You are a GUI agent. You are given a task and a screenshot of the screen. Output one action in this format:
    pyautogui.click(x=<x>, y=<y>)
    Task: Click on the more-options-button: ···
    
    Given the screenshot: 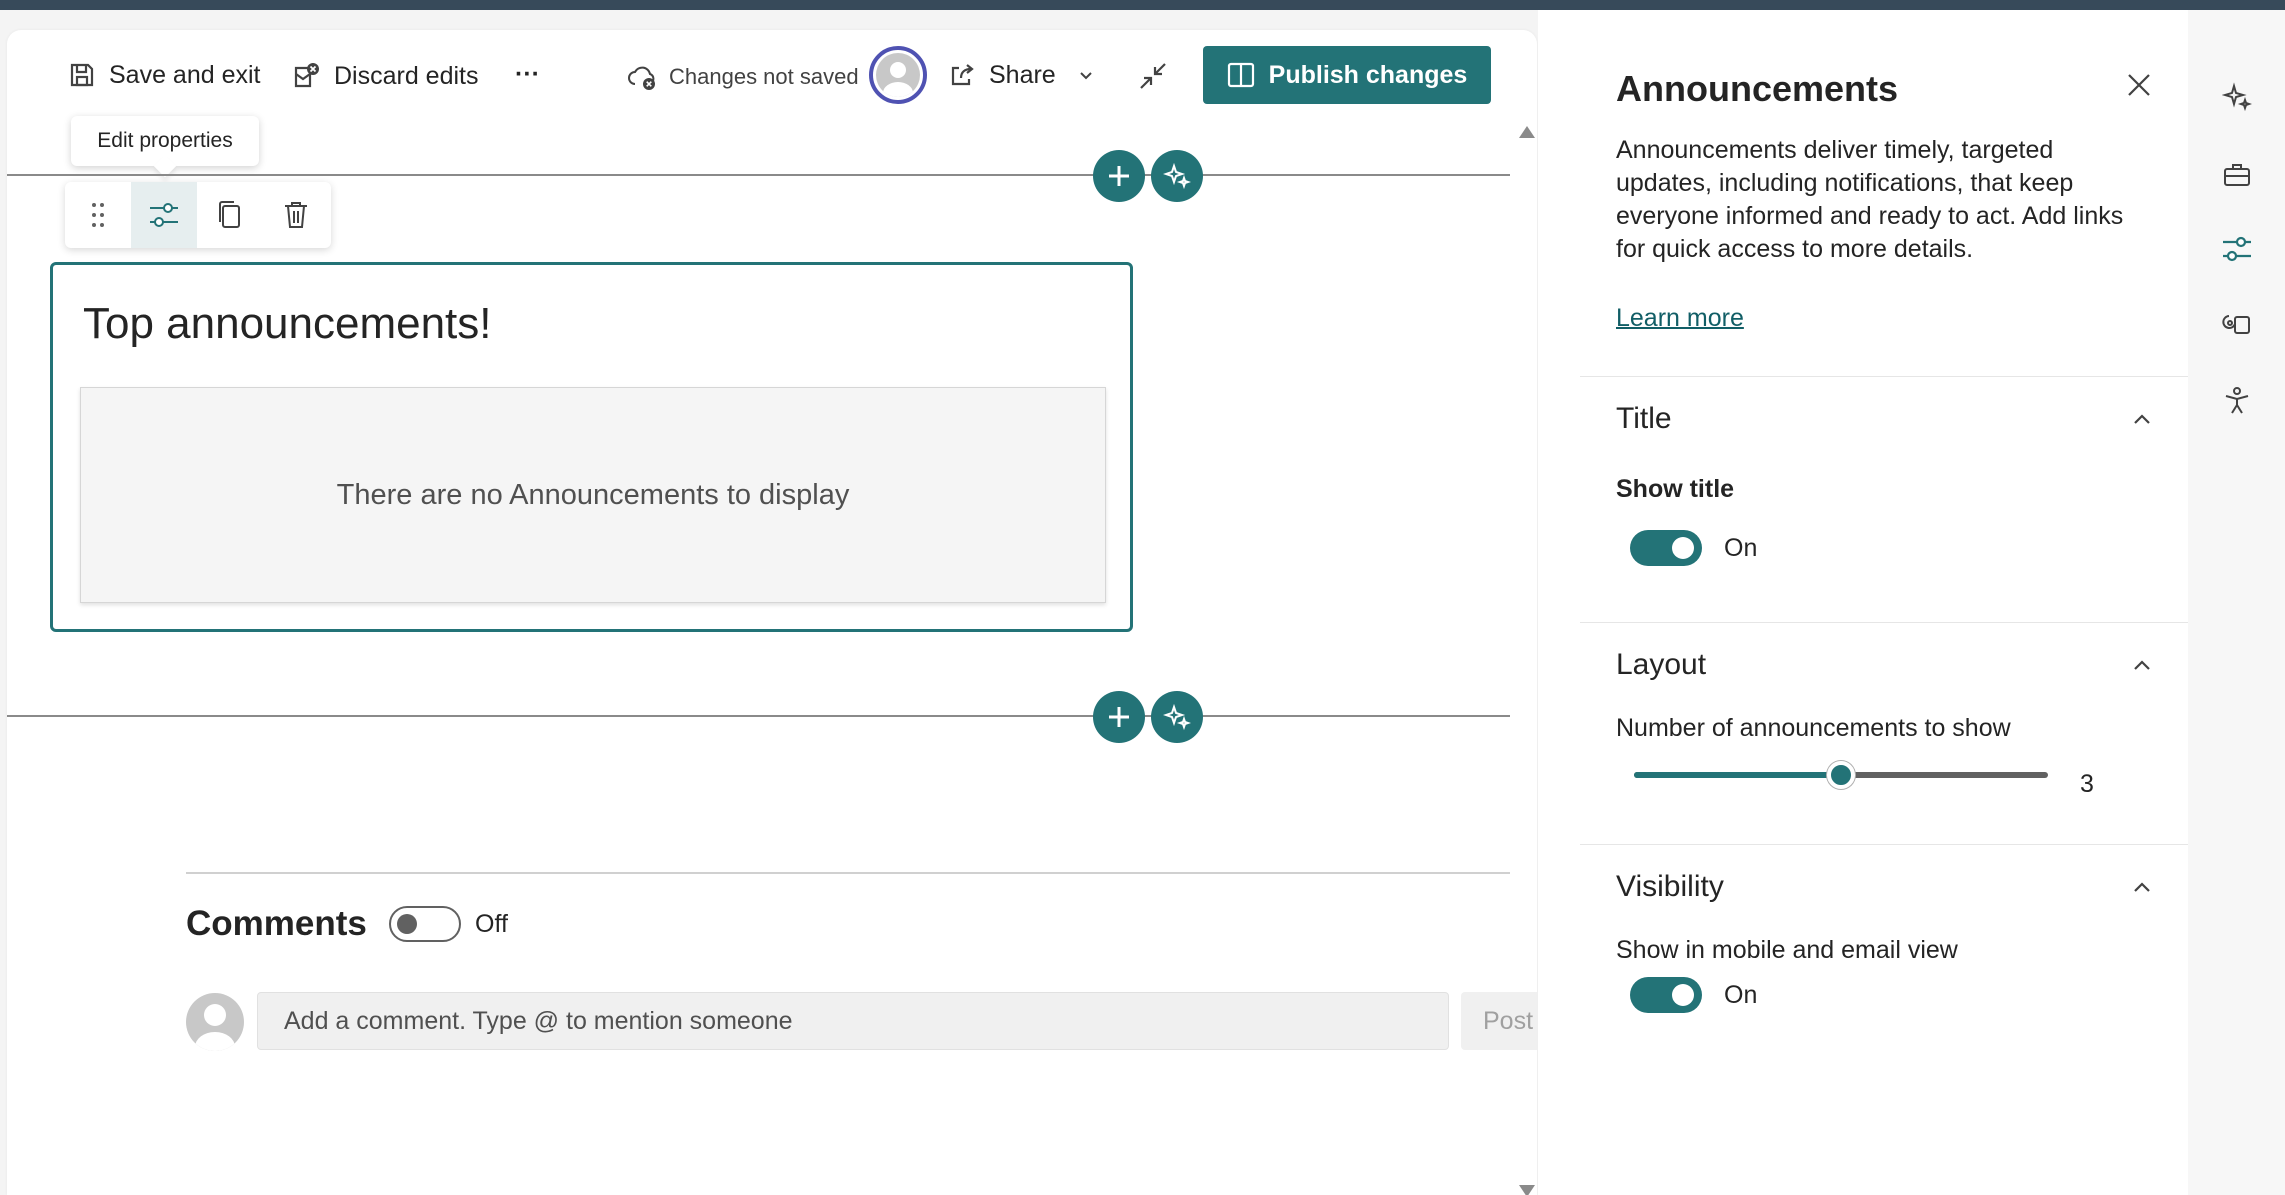 What is the action you would take?
    pyautogui.click(x=527, y=74)
    